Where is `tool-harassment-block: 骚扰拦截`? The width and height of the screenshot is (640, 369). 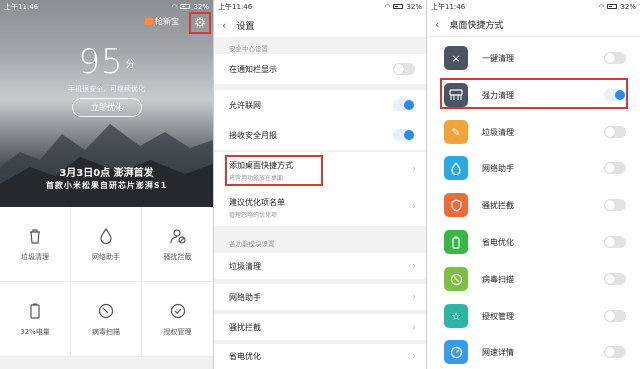 tool-harassment-block: 骚扰拦截 is located at coordinates (177, 244).